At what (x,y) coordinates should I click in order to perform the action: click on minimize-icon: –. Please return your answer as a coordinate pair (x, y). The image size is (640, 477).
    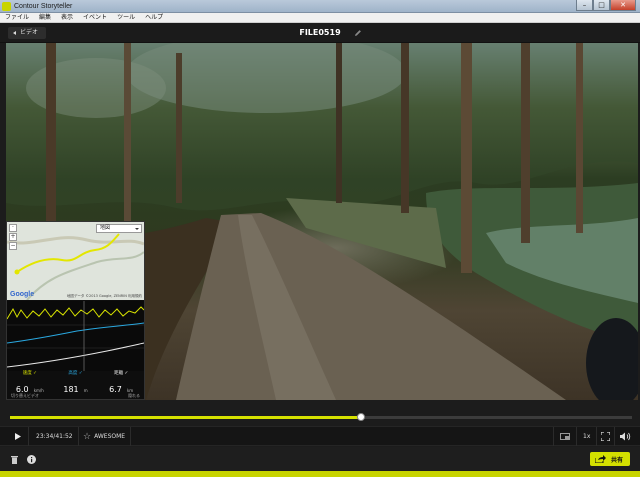
    Looking at the image, I should click on (584, 5).